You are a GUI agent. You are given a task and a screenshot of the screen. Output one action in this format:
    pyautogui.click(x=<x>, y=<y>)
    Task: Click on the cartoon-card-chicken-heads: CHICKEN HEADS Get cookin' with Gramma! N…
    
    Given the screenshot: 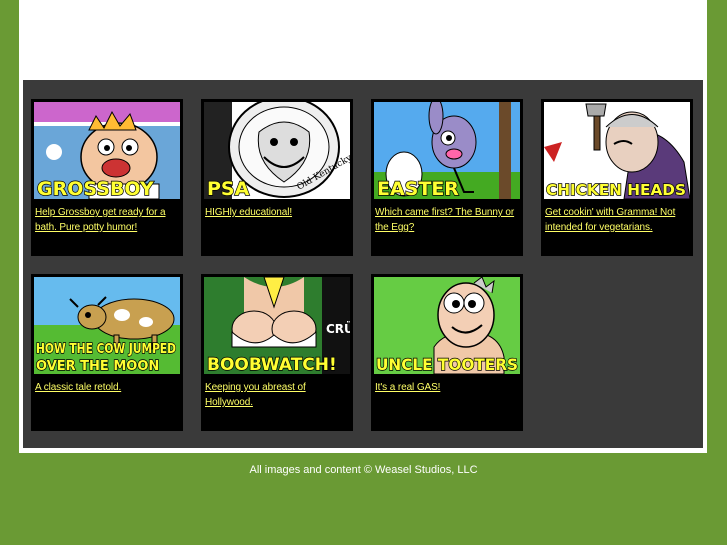 What is the action you would take?
    pyautogui.click(x=617, y=177)
    